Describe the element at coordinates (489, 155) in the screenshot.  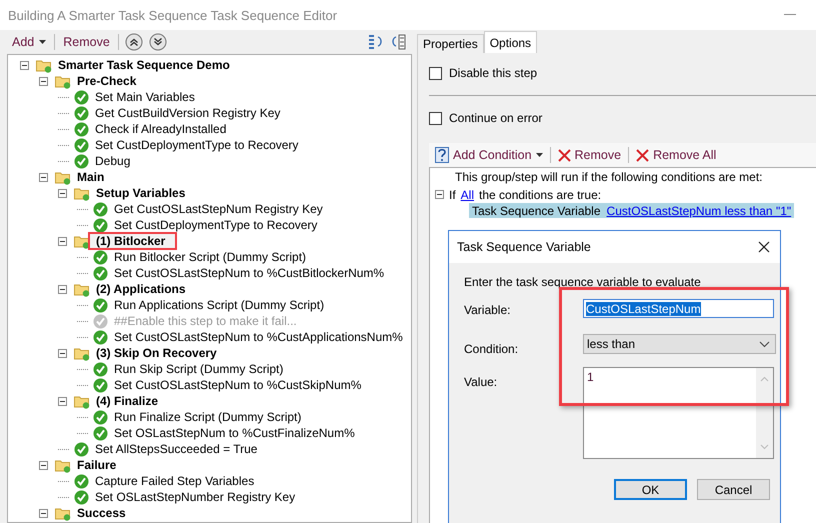
I see `add-condition-button: Add Condition` at that location.